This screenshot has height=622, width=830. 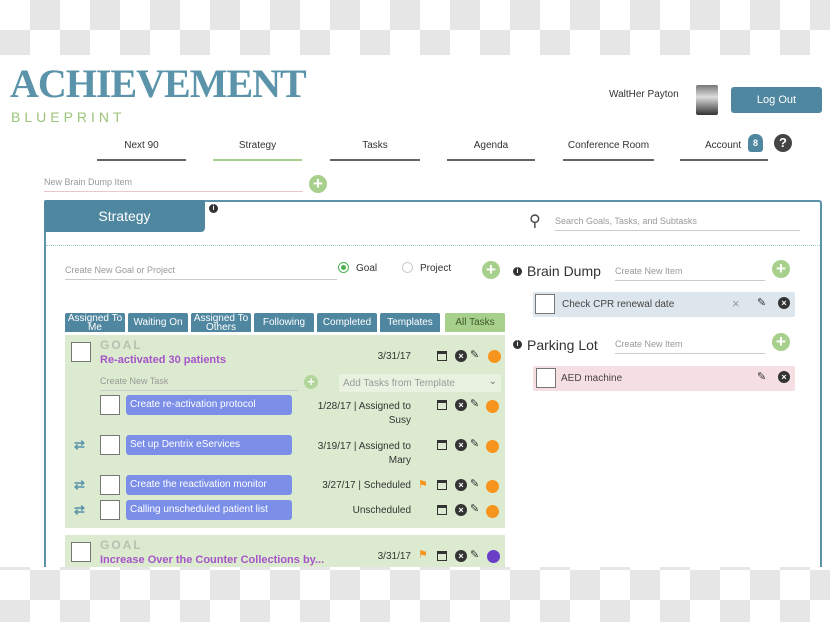 I want to click on logout-button: Log Out, so click(x=776, y=100).